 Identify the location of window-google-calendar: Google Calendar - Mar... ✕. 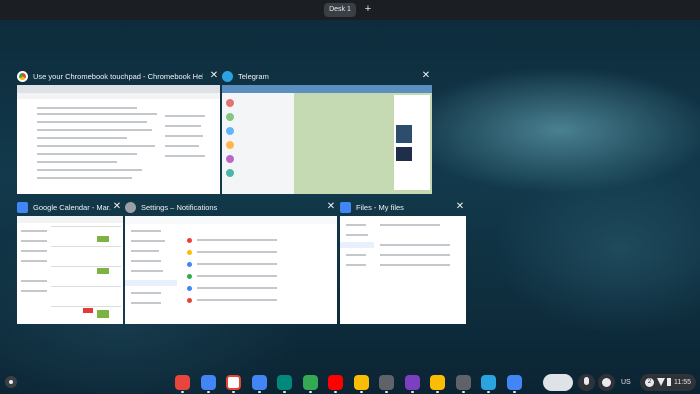
(70, 262).